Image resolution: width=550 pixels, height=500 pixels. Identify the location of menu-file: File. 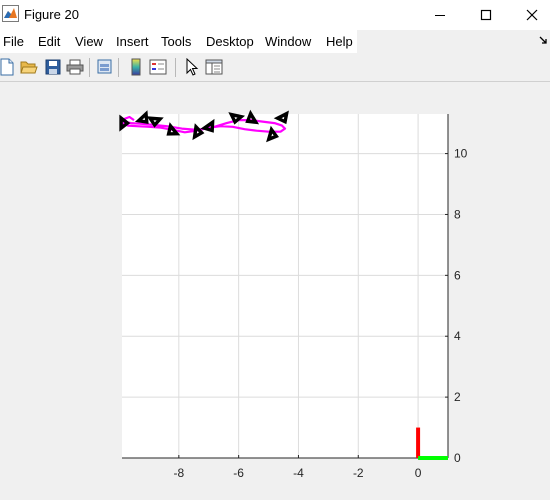
(13, 41).